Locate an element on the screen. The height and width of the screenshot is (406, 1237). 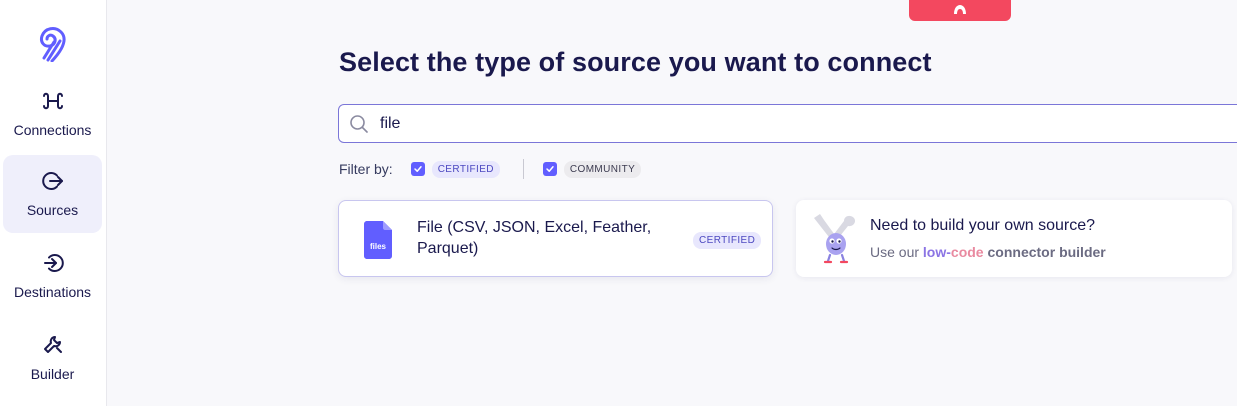
builder-icon is located at coordinates (53, 345).